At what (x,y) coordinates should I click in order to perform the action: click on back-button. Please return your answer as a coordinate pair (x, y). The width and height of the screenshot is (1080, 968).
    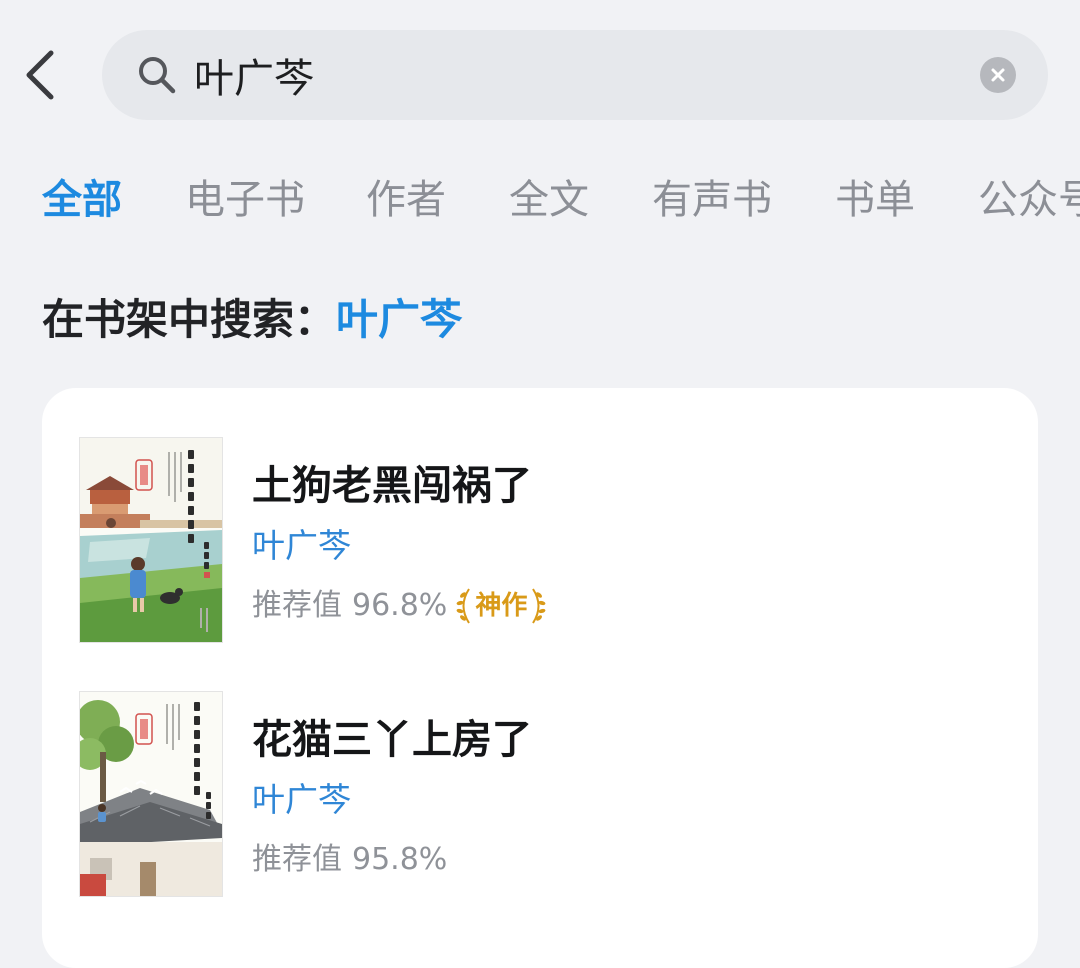
    Looking at the image, I should click on (39, 75).